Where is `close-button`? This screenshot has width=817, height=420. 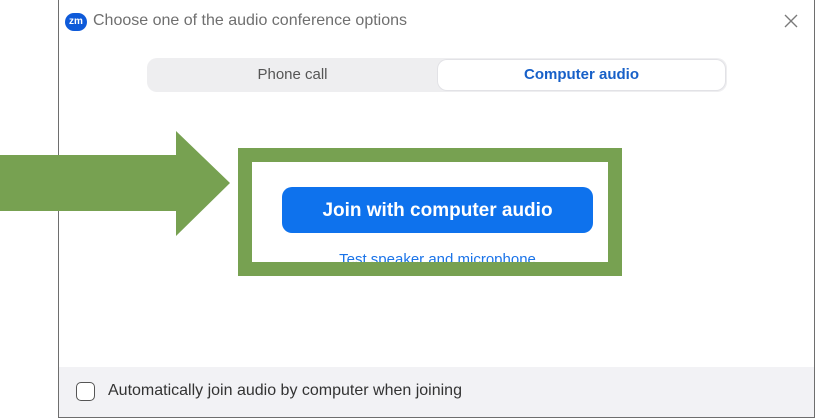
close-button is located at coordinates (791, 21).